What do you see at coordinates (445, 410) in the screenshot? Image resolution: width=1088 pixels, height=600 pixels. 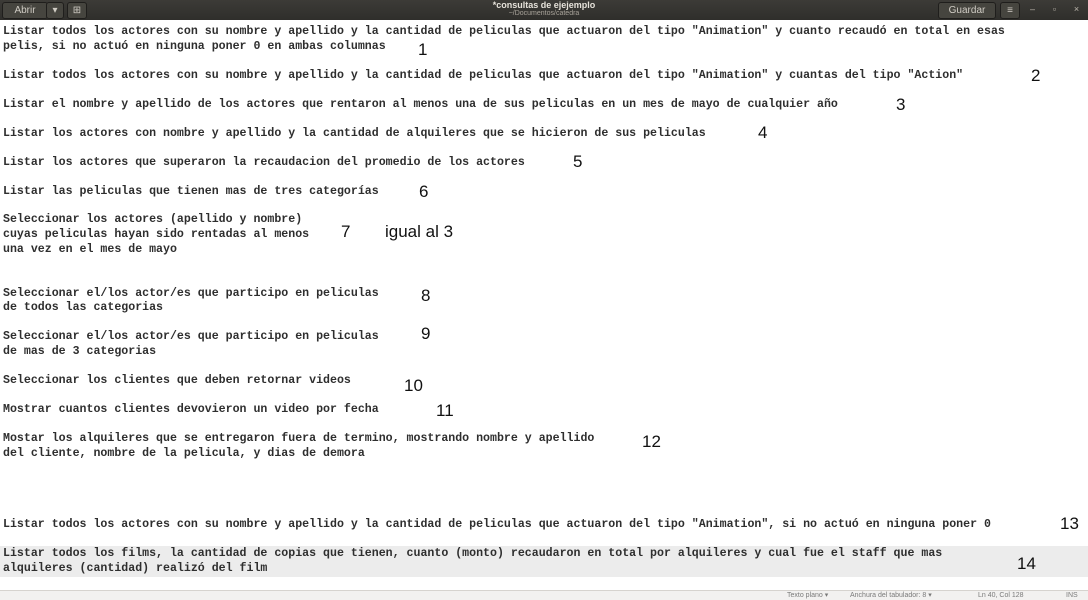 I see `query-number: 11` at bounding box center [445, 410].